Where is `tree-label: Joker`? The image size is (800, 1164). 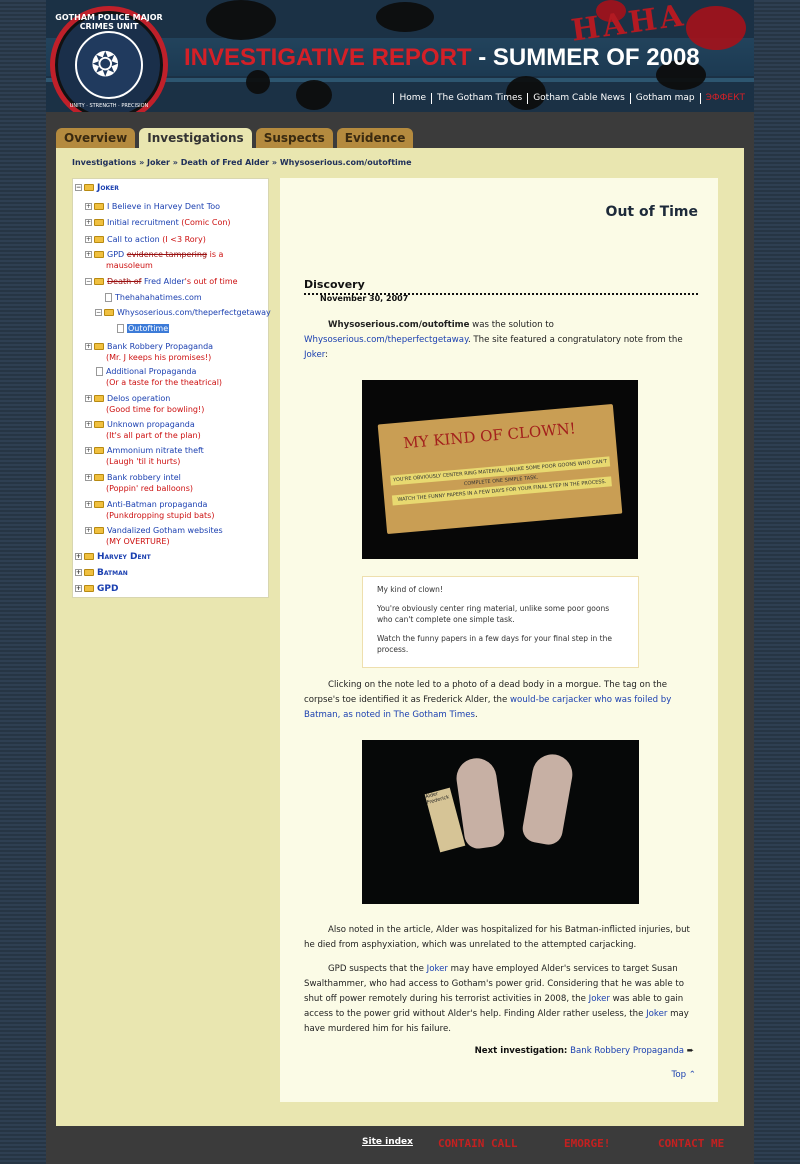 tree-label: Joker is located at coordinates (108, 188).